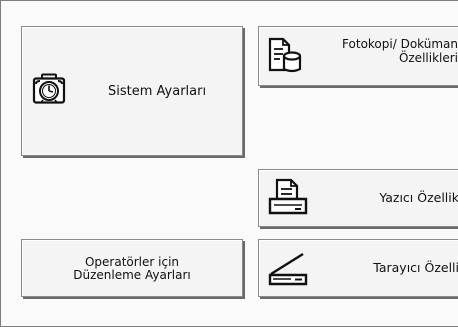  Describe the element at coordinates (288, 269) in the screenshot. I see `scanner-icon` at that location.